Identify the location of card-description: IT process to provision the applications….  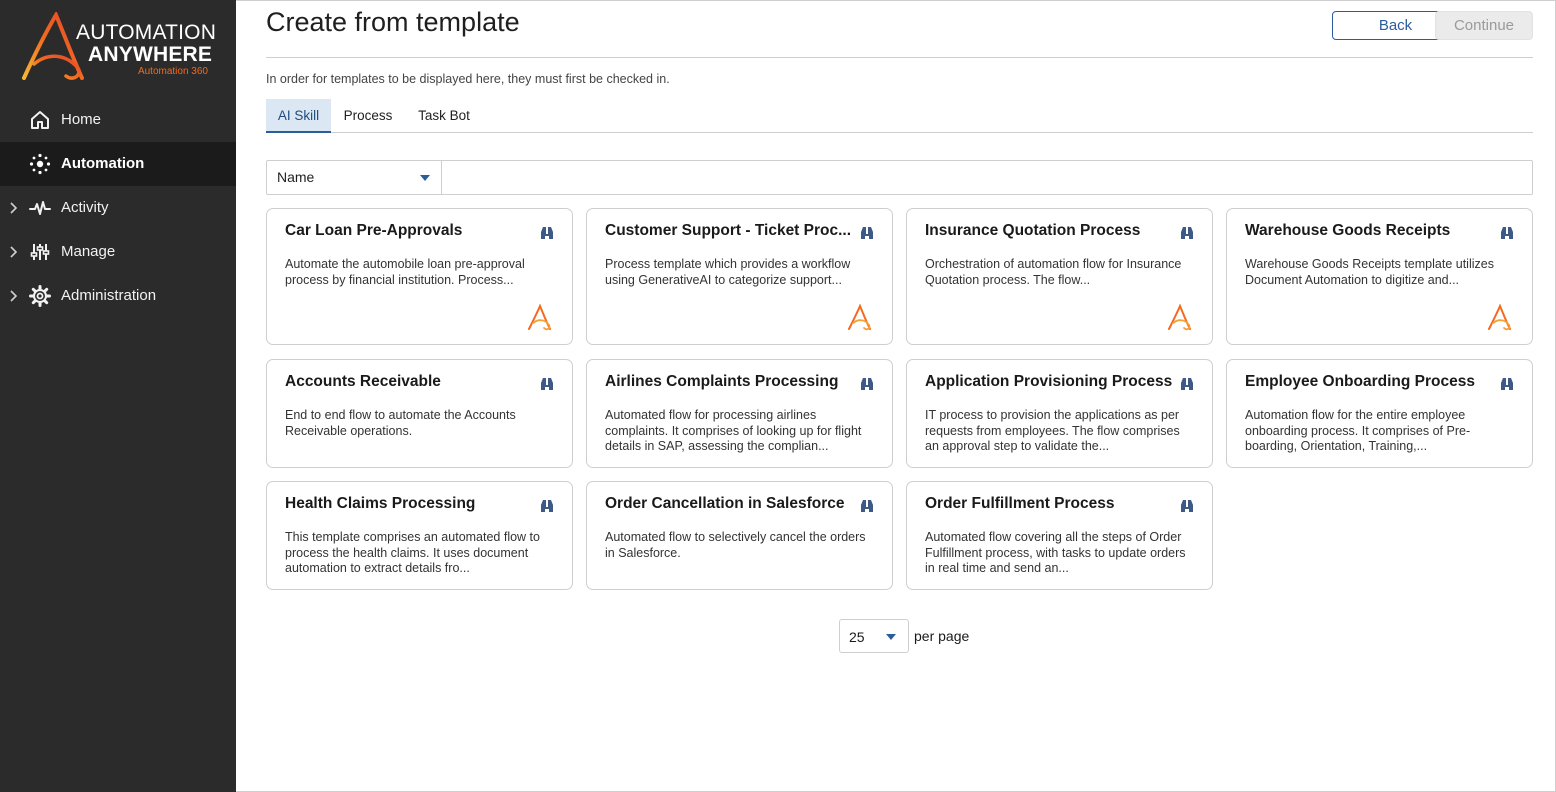
(1052, 430).